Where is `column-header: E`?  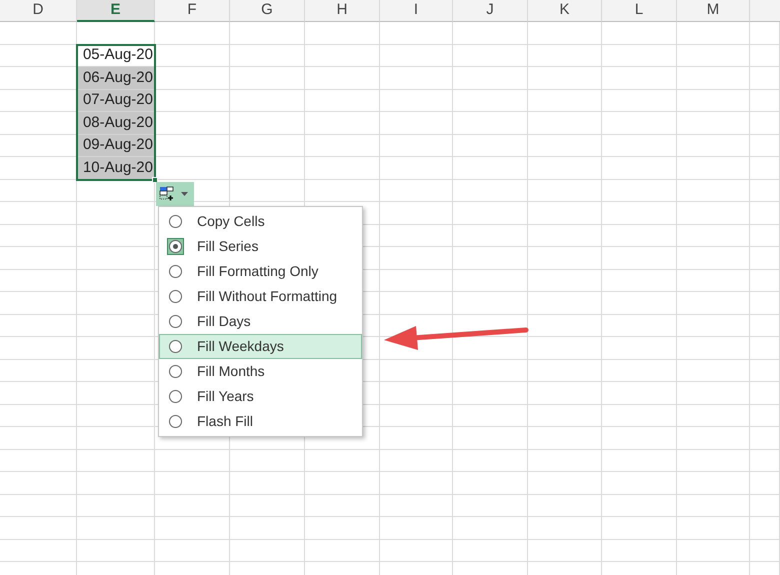 column-header: E is located at coordinates (116, 11).